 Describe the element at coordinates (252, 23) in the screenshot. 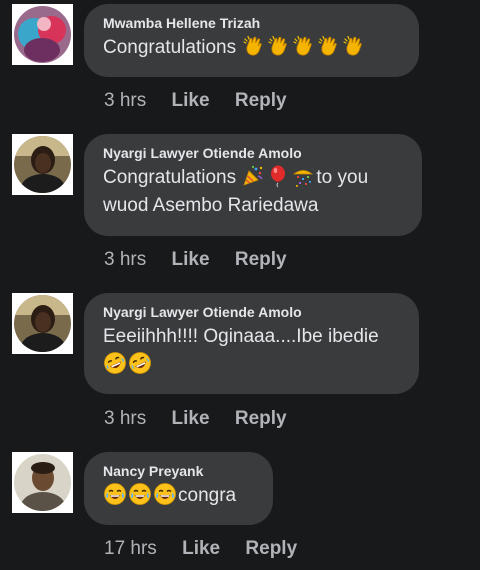

I see `comment-author: Mwamba Hellene Trizah` at that location.